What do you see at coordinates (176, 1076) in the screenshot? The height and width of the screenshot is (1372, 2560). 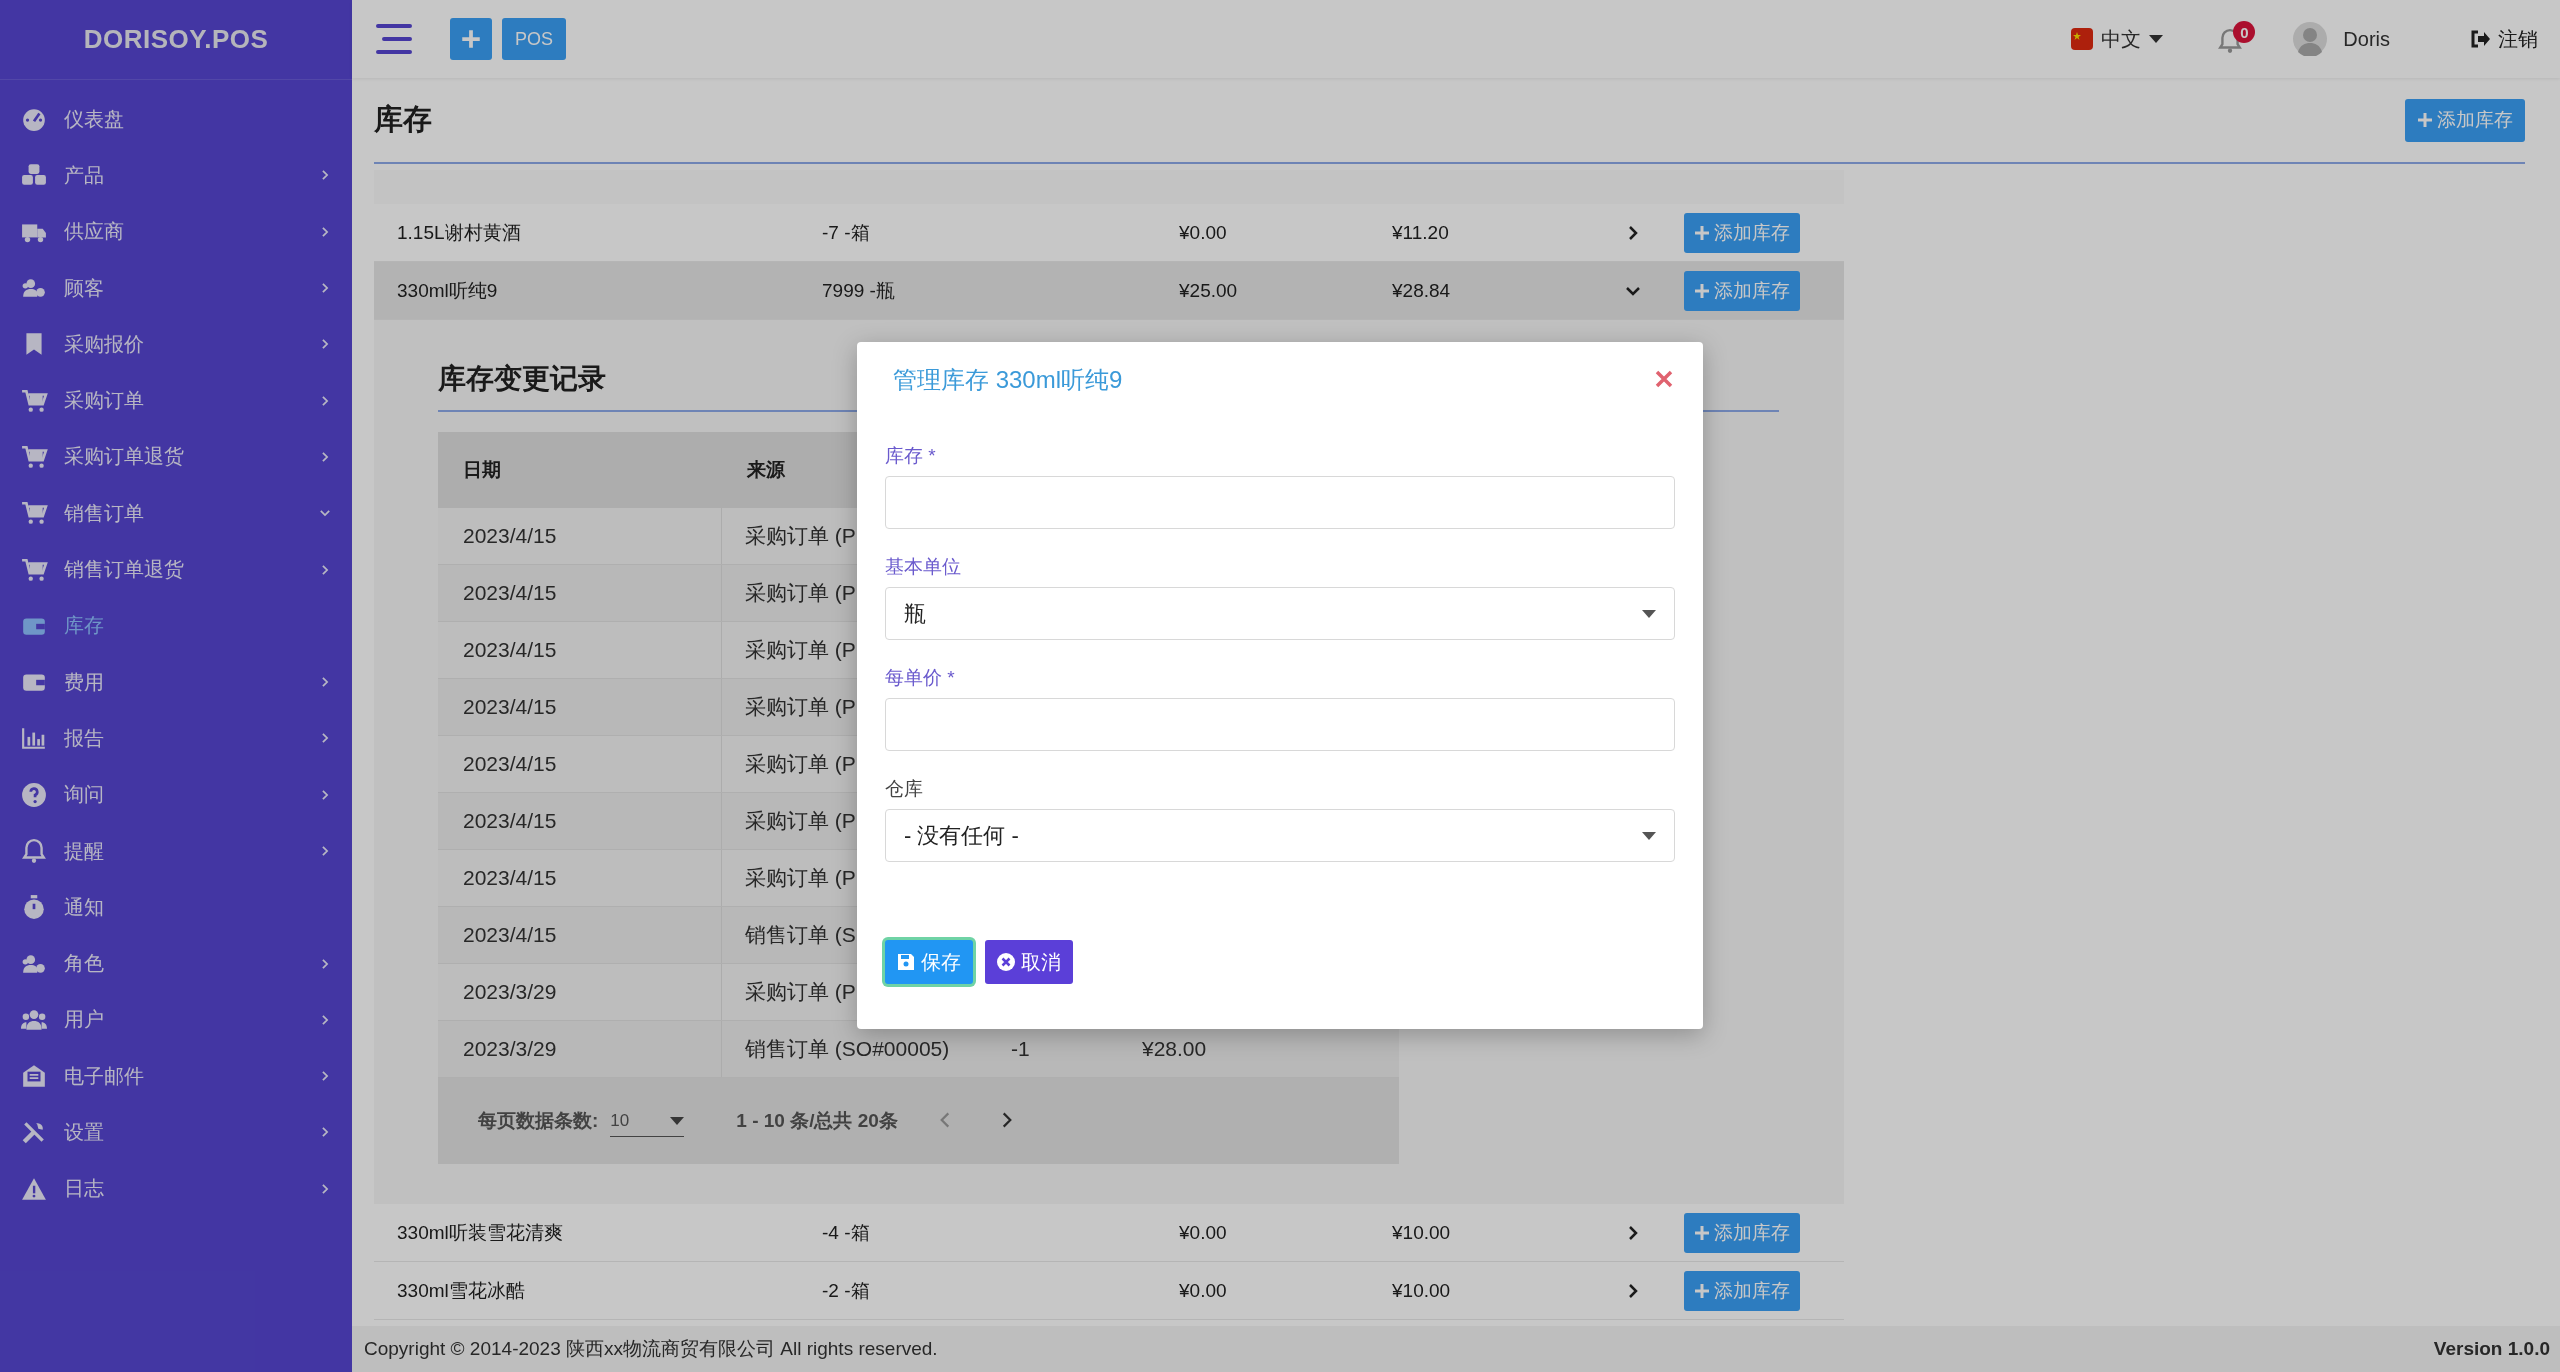 I see `sidebar-item: 电子邮件` at bounding box center [176, 1076].